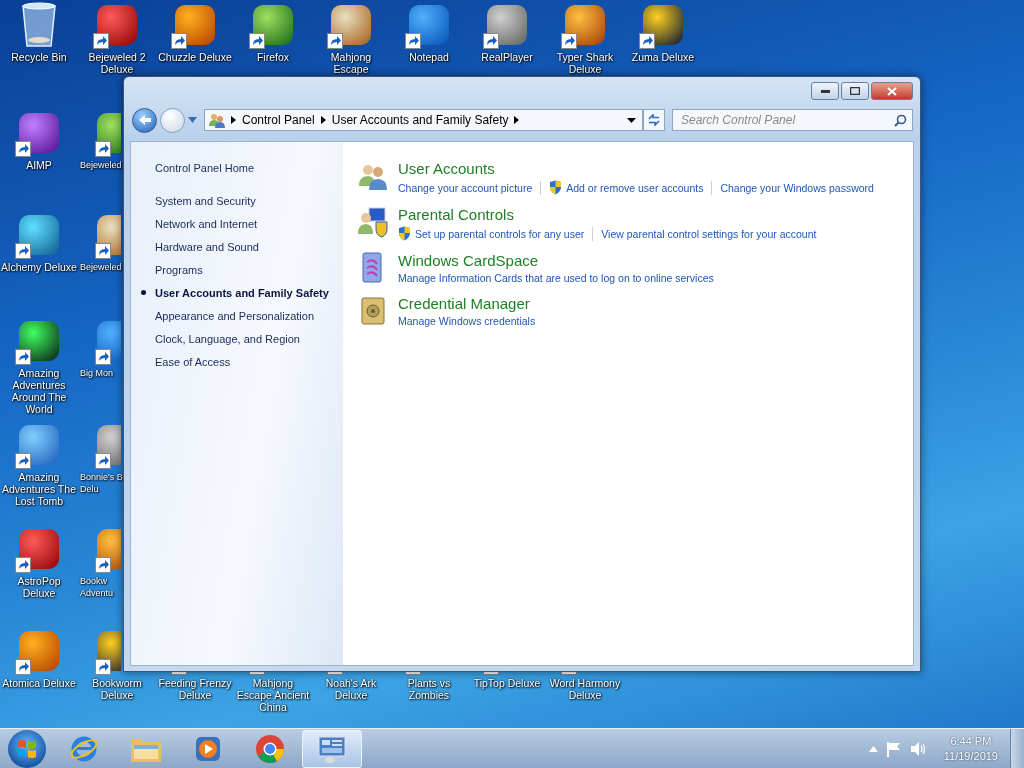 The height and width of the screenshot is (768, 1024). I want to click on minimize-button, so click(825, 91).